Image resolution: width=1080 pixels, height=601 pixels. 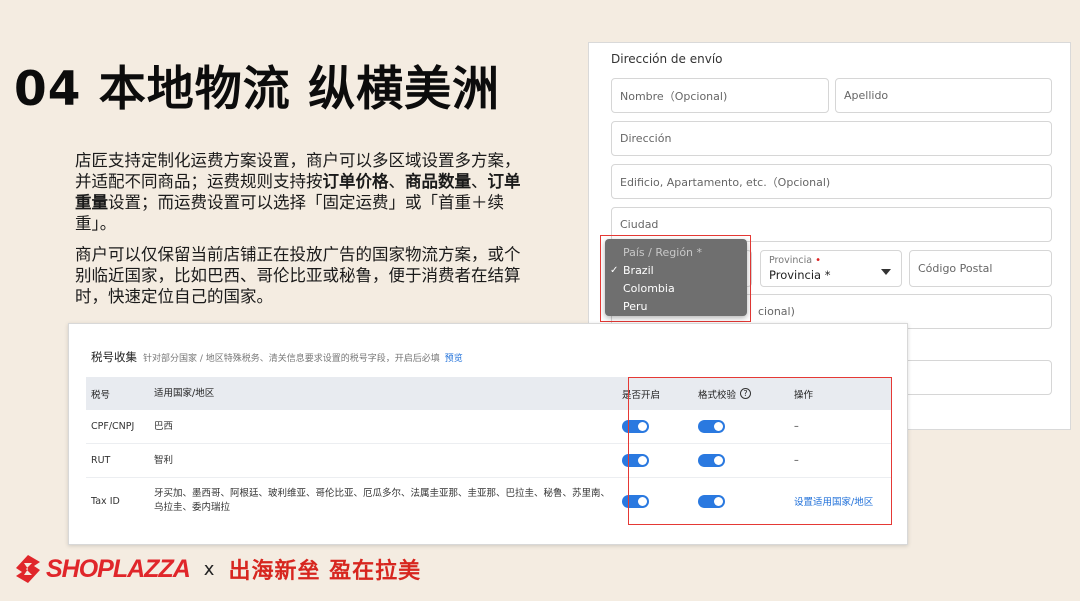 What do you see at coordinates (725, 182) in the screenshot?
I see `building-placeholder: Edificio, Apartamento, etc.（Opcional)` at bounding box center [725, 182].